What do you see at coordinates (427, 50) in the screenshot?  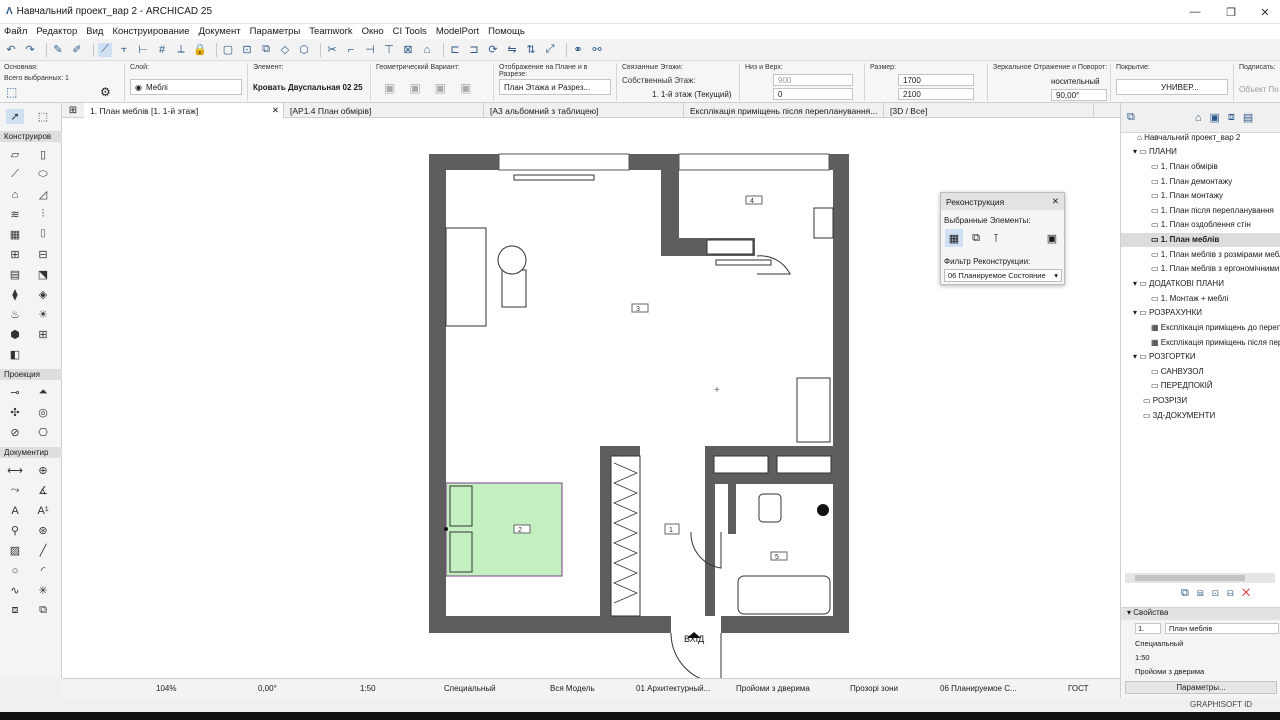 I see `offset-icon: ⌂` at bounding box center [427, 50].